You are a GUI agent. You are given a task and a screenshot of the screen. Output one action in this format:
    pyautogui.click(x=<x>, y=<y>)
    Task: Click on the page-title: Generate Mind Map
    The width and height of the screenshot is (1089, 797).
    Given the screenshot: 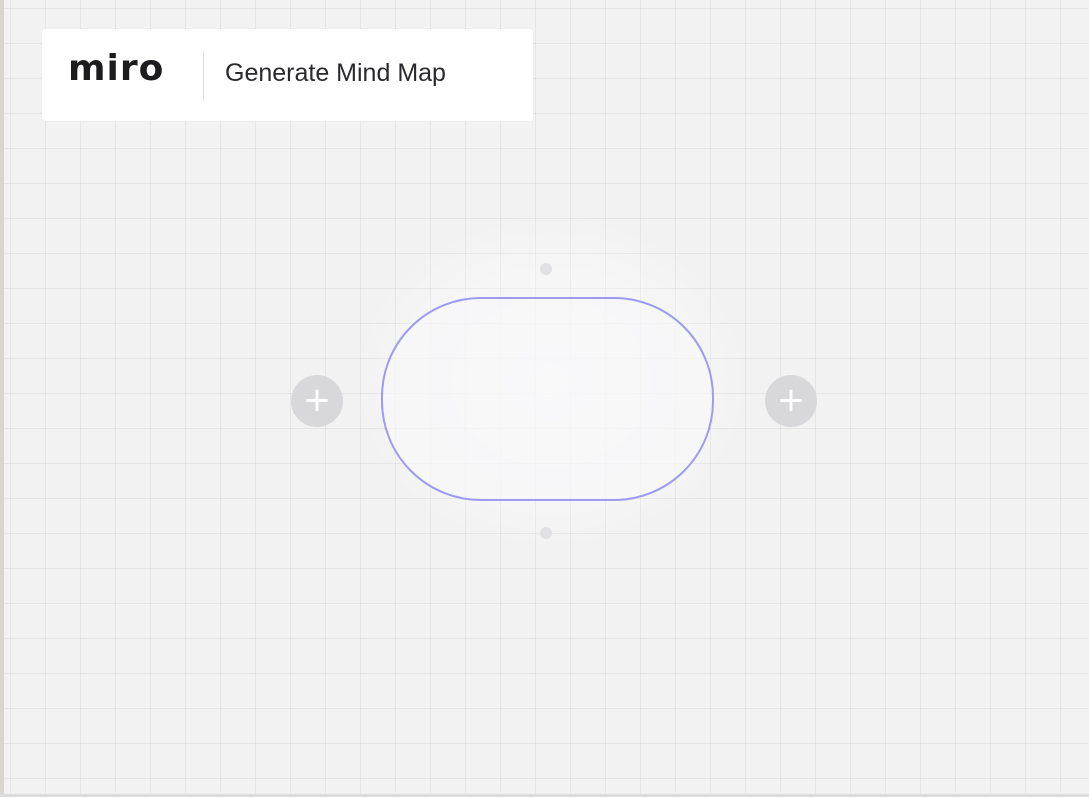 What is the action you would take?
    pyautogui.click(x=335, y=73)
    